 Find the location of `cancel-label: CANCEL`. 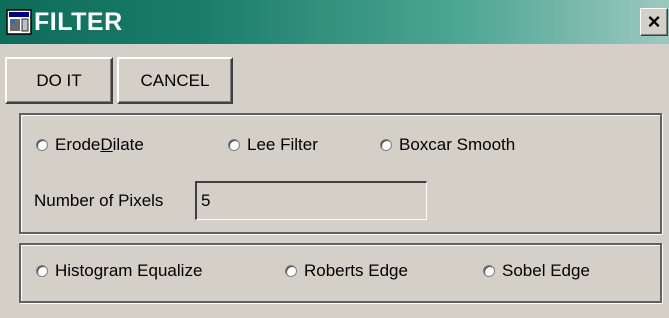

cancel-label: CANCEL is located at coordinates (175, 80).